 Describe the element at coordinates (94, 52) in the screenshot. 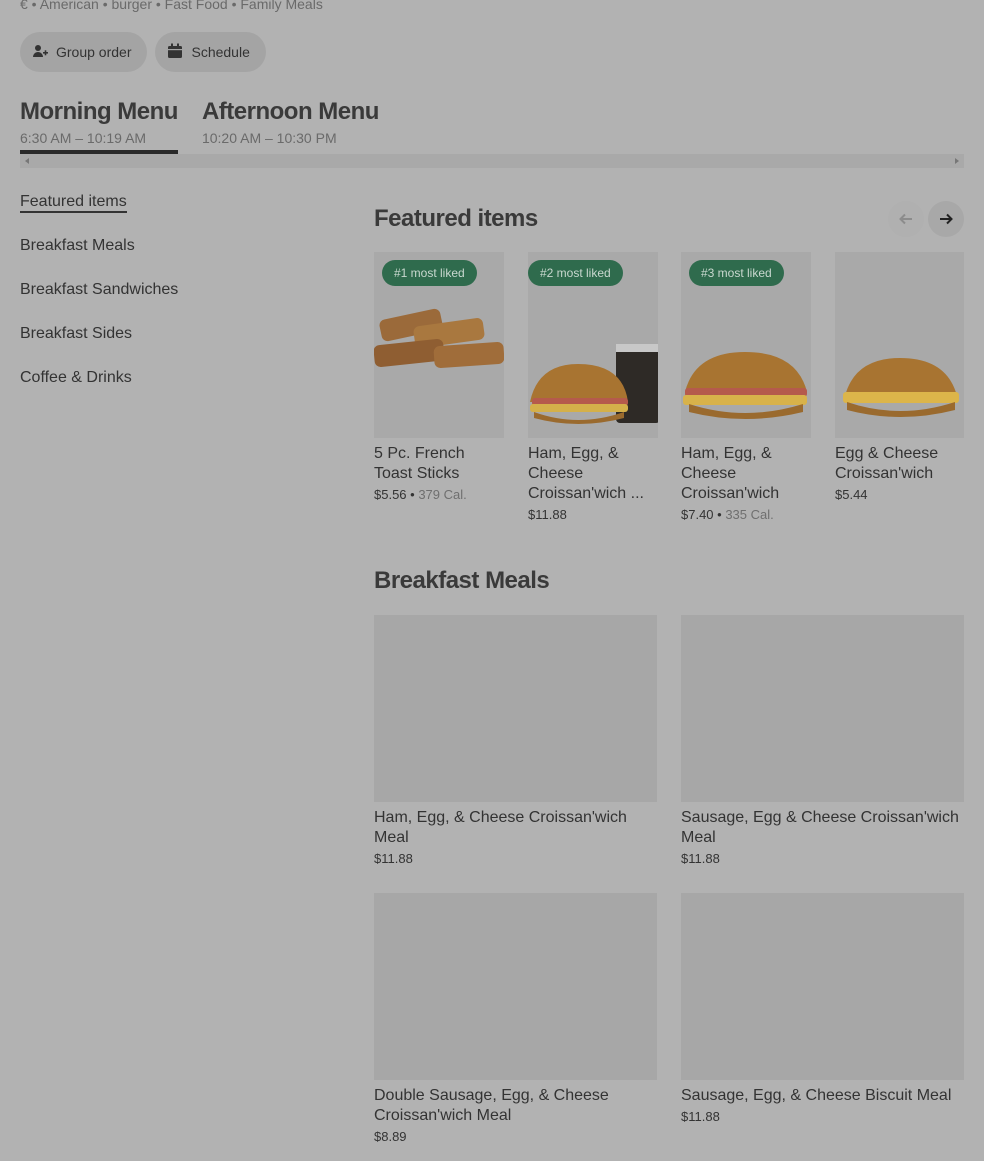

I see `group-order-label: Group order` at that location.